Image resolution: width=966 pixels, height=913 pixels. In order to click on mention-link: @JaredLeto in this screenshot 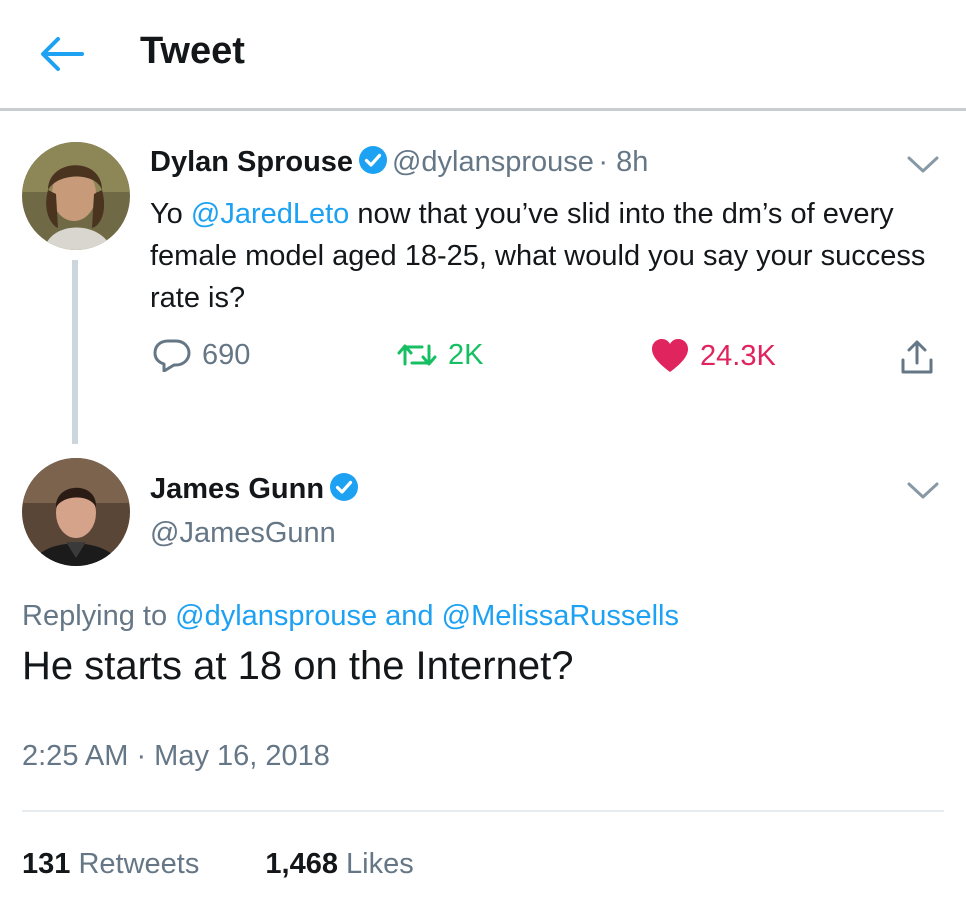, I will do `click(270, 214)`.